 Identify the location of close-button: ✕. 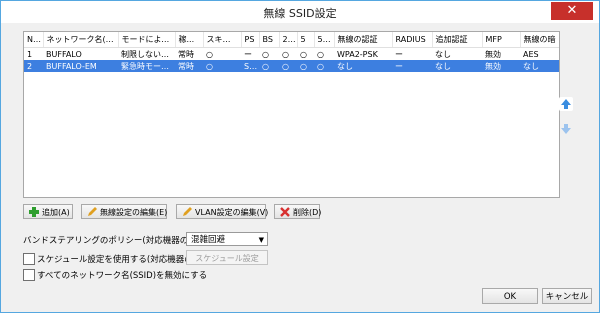
(572, 11).